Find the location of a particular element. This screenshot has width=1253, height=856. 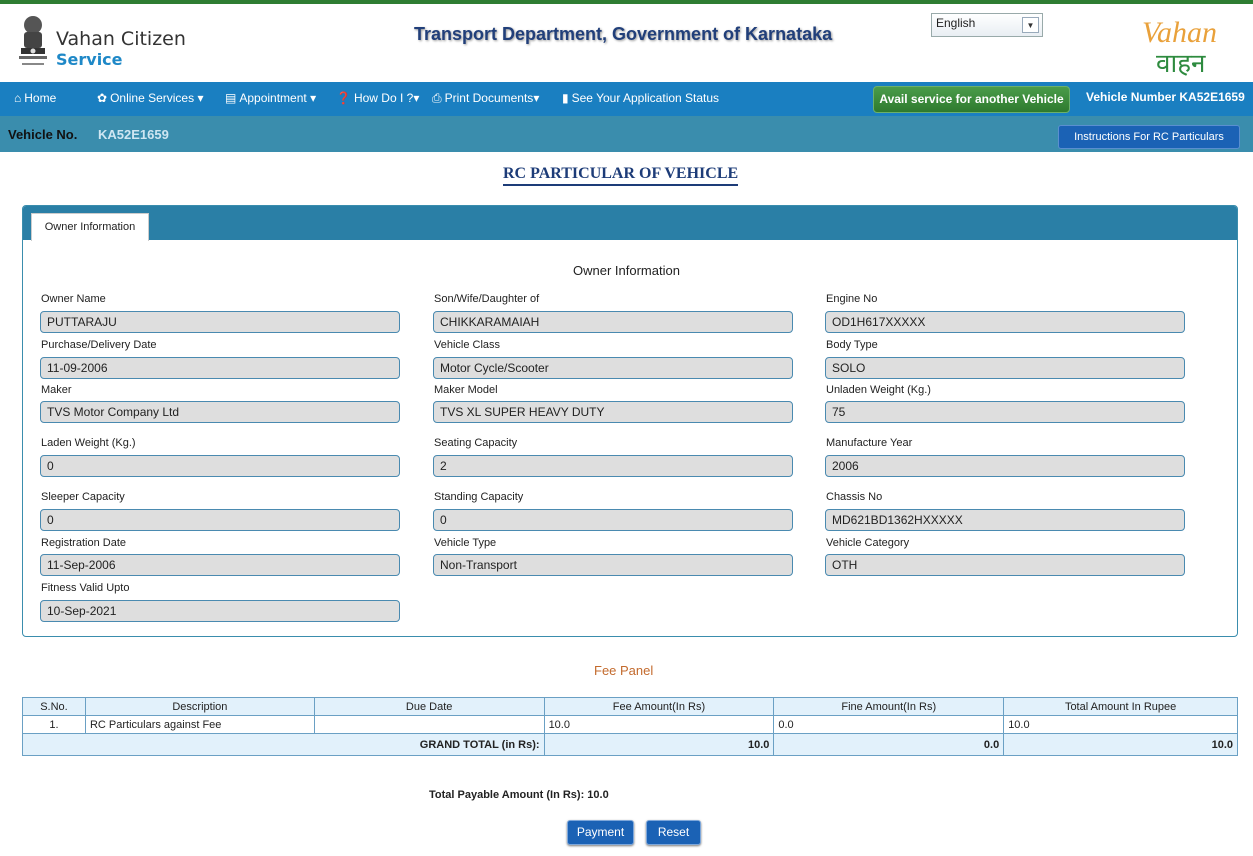

laden-weight-field: 0 is located at coordinates (220, 466).